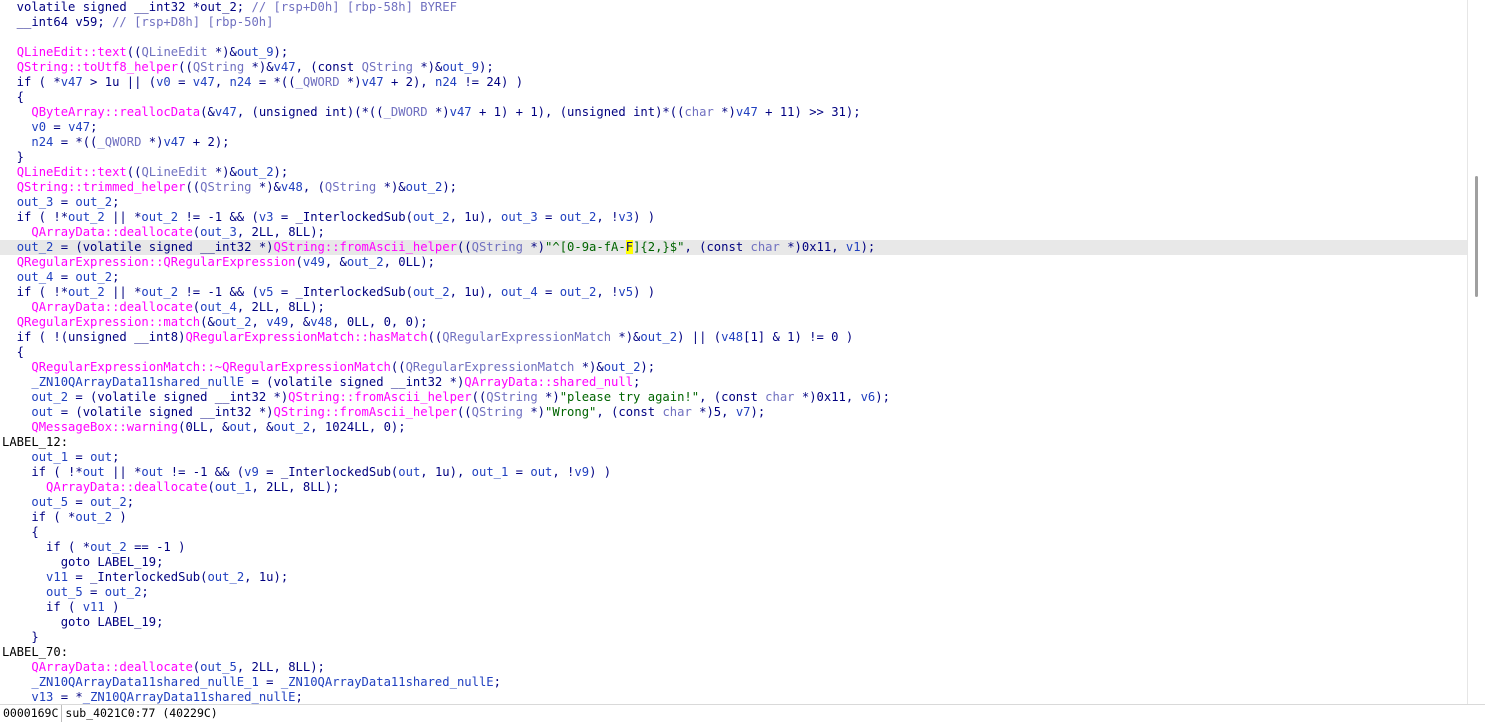 The height and width of the screenshot is (722, 1485). What do you see at coordinates (207, 112) in the screenshot?
I see `code-token: (&` at bounding box center [207, 112].